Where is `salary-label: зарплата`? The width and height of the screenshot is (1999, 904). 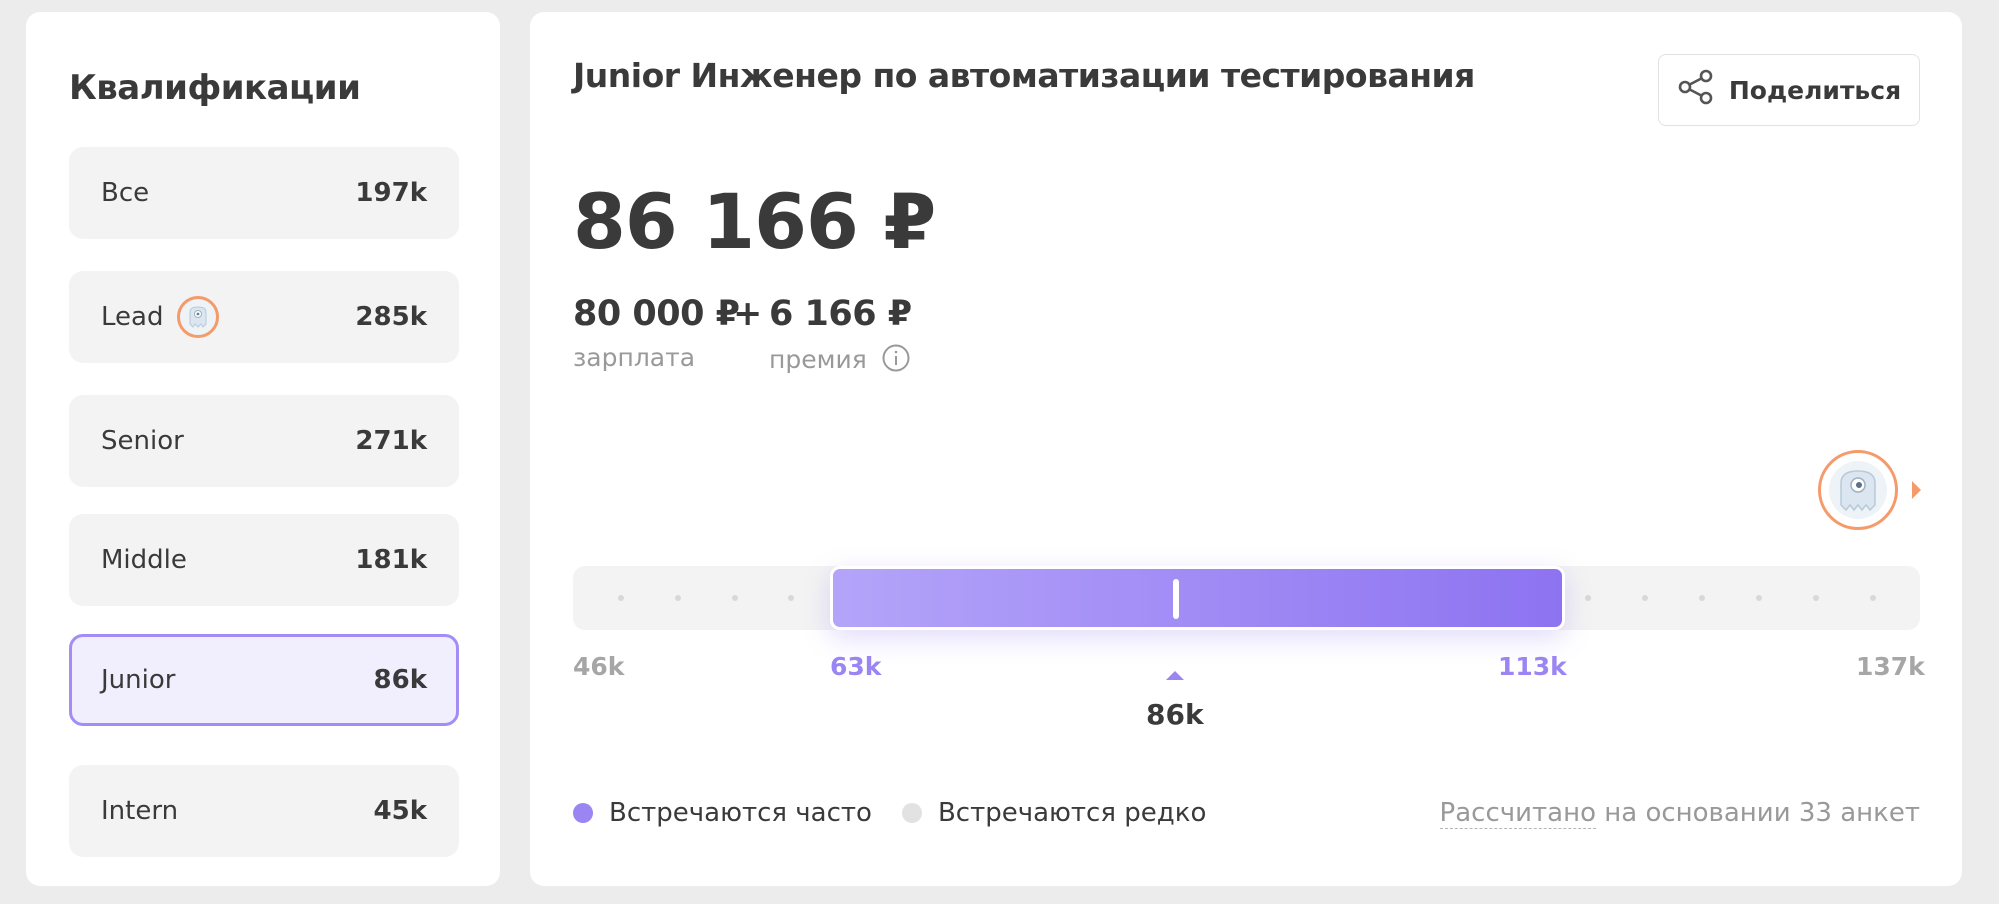
salary-label: зарплата is located at coordinates (634, 357).